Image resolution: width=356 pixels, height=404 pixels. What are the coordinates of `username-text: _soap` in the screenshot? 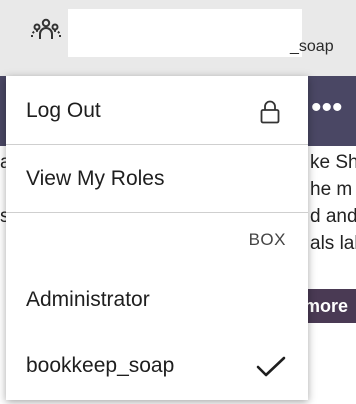 It's located at (312, 47).